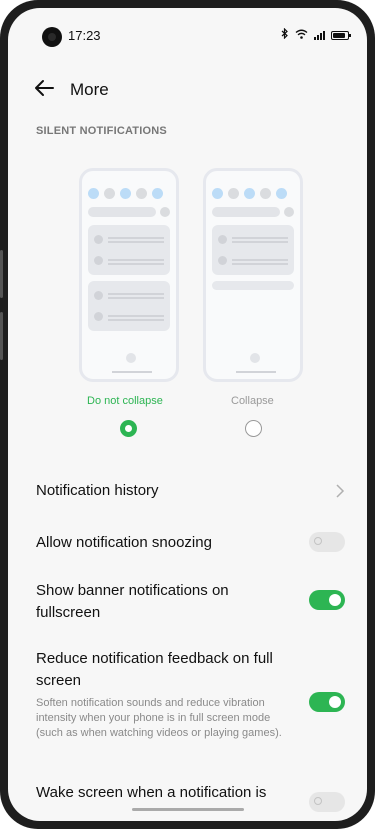 This screenshot has width=375, height=829. I want to click on do-not-collapse-radio, so click(128, 428).